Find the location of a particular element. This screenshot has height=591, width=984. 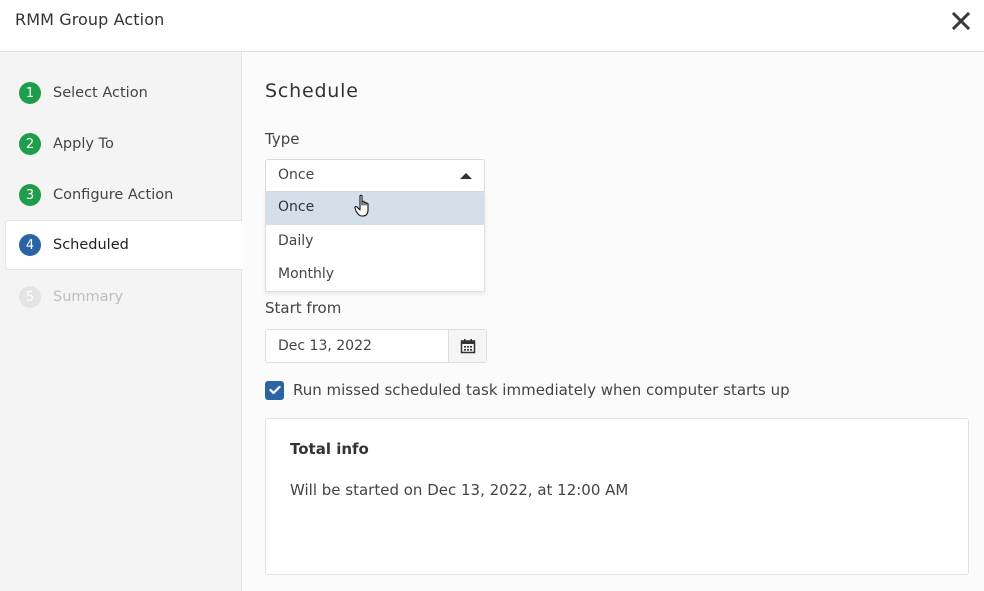

step-number-badge: 4 is located at coordinates (30, 245).